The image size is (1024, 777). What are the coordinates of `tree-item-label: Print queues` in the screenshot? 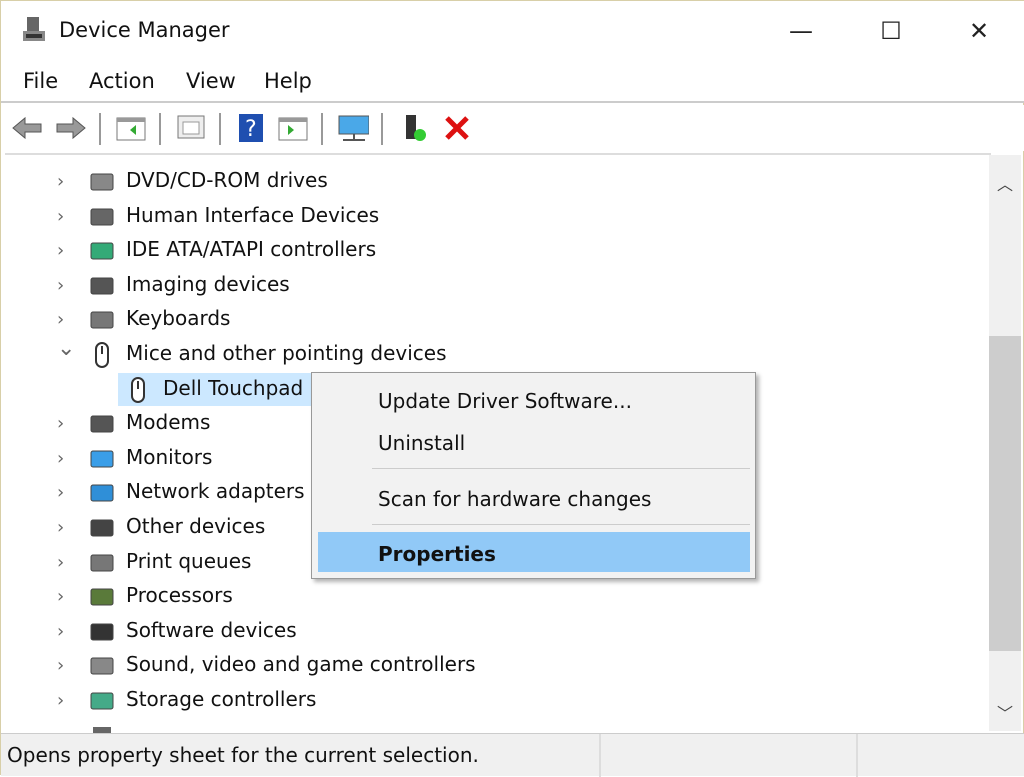 It's located at (189, 560).